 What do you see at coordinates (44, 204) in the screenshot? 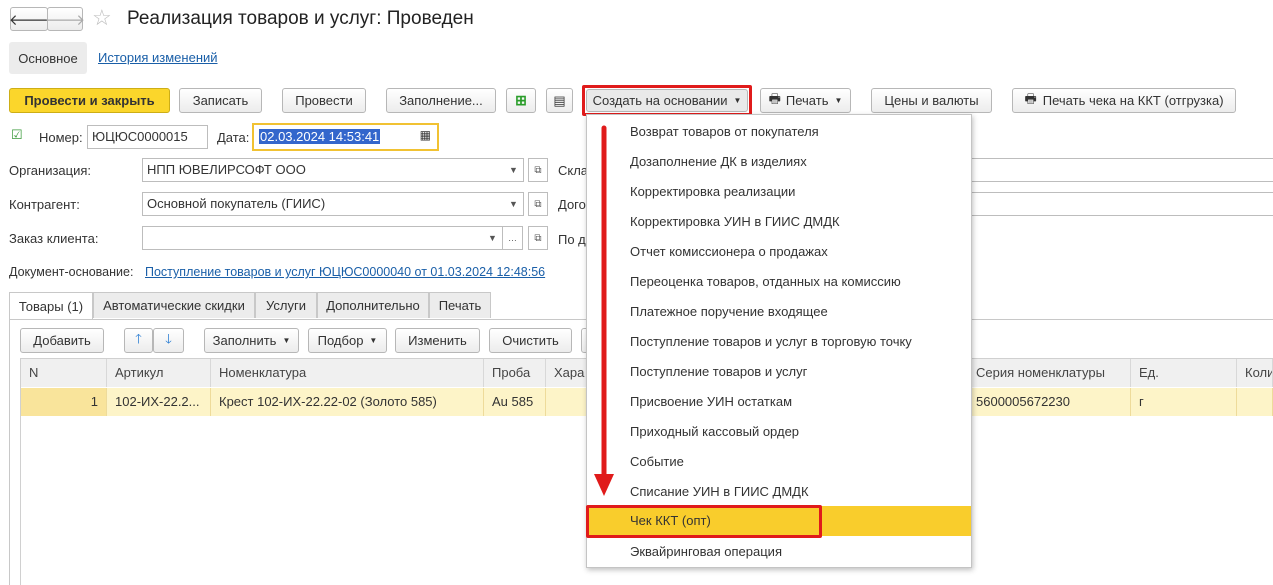
I see `contractor-label: Контрагент:` at bounding box center [44, 204].